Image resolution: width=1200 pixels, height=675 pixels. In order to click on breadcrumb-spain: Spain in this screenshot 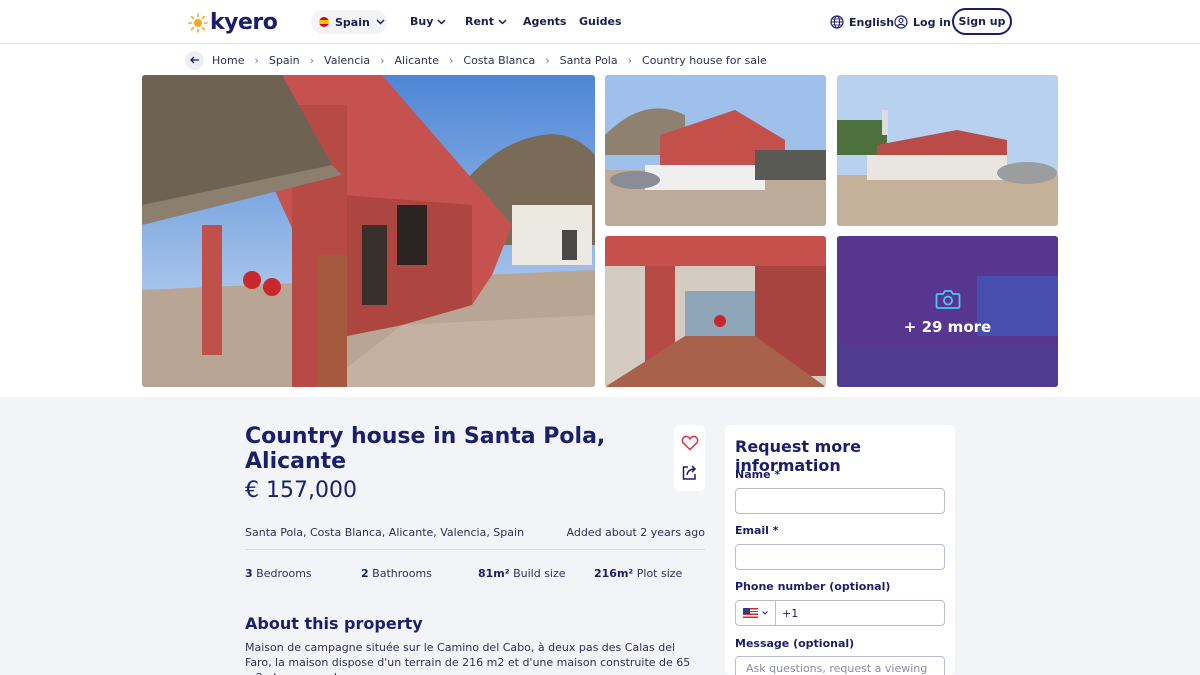, I will do `click(284, 60)`.